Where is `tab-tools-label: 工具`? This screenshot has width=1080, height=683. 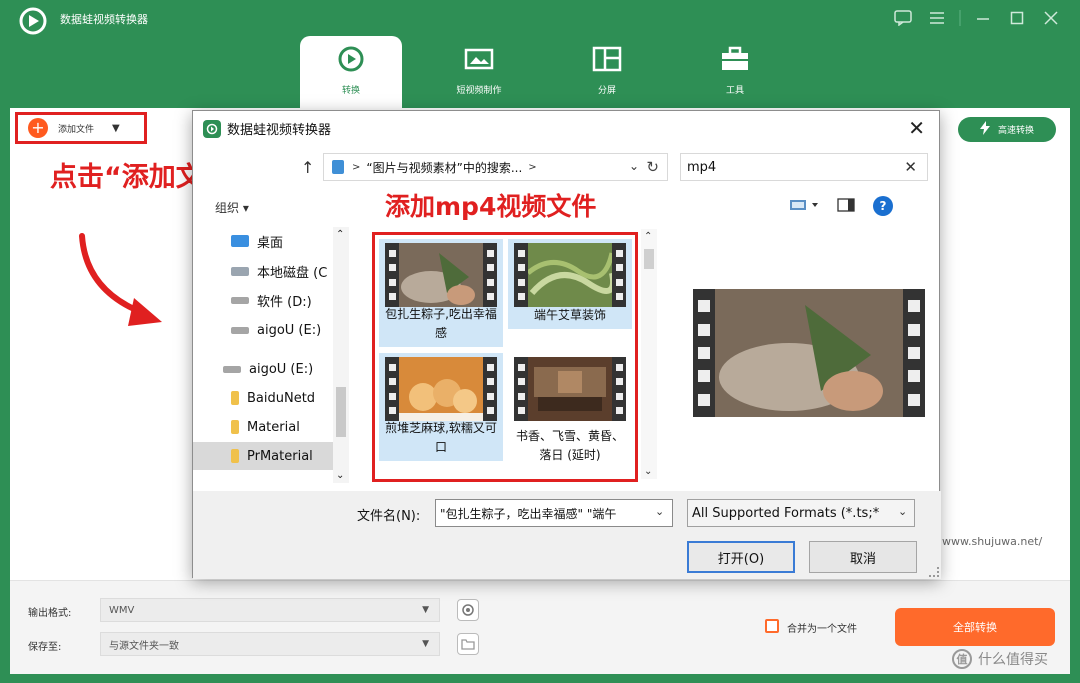
tab-tools-label: 工具 is located at coordinates (734, 91).